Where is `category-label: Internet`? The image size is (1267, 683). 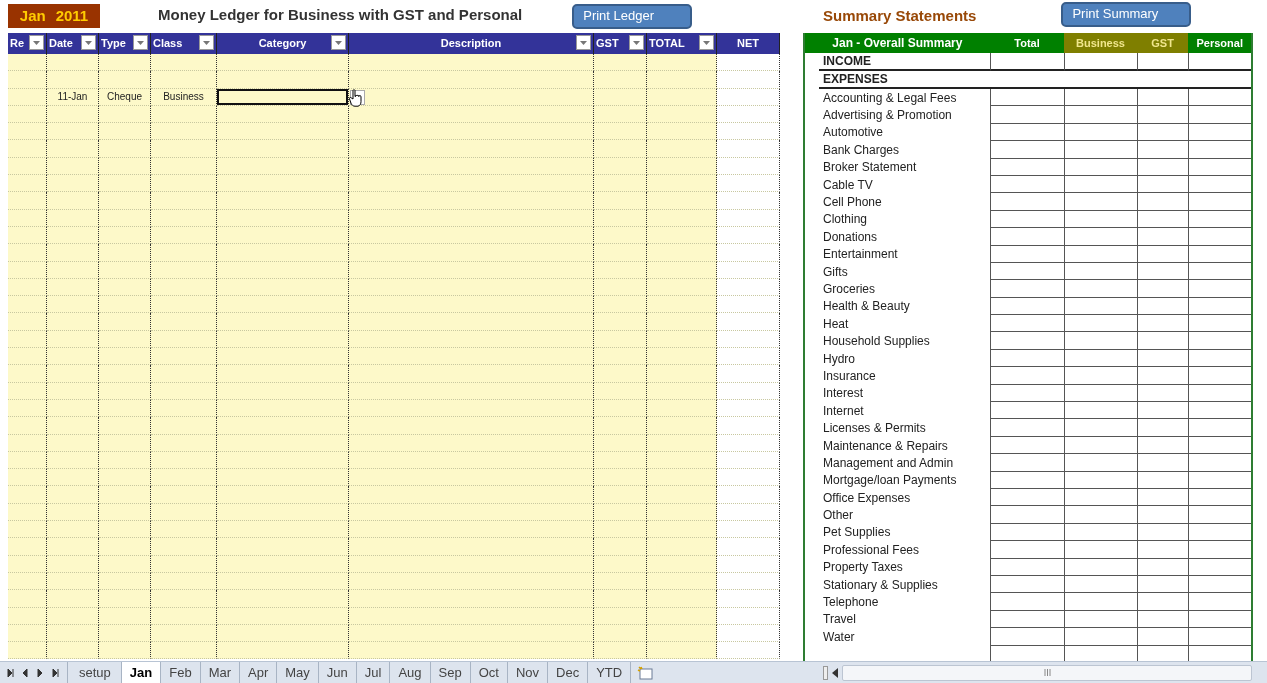
category-label: Internet is located at coordinates (843, 411).